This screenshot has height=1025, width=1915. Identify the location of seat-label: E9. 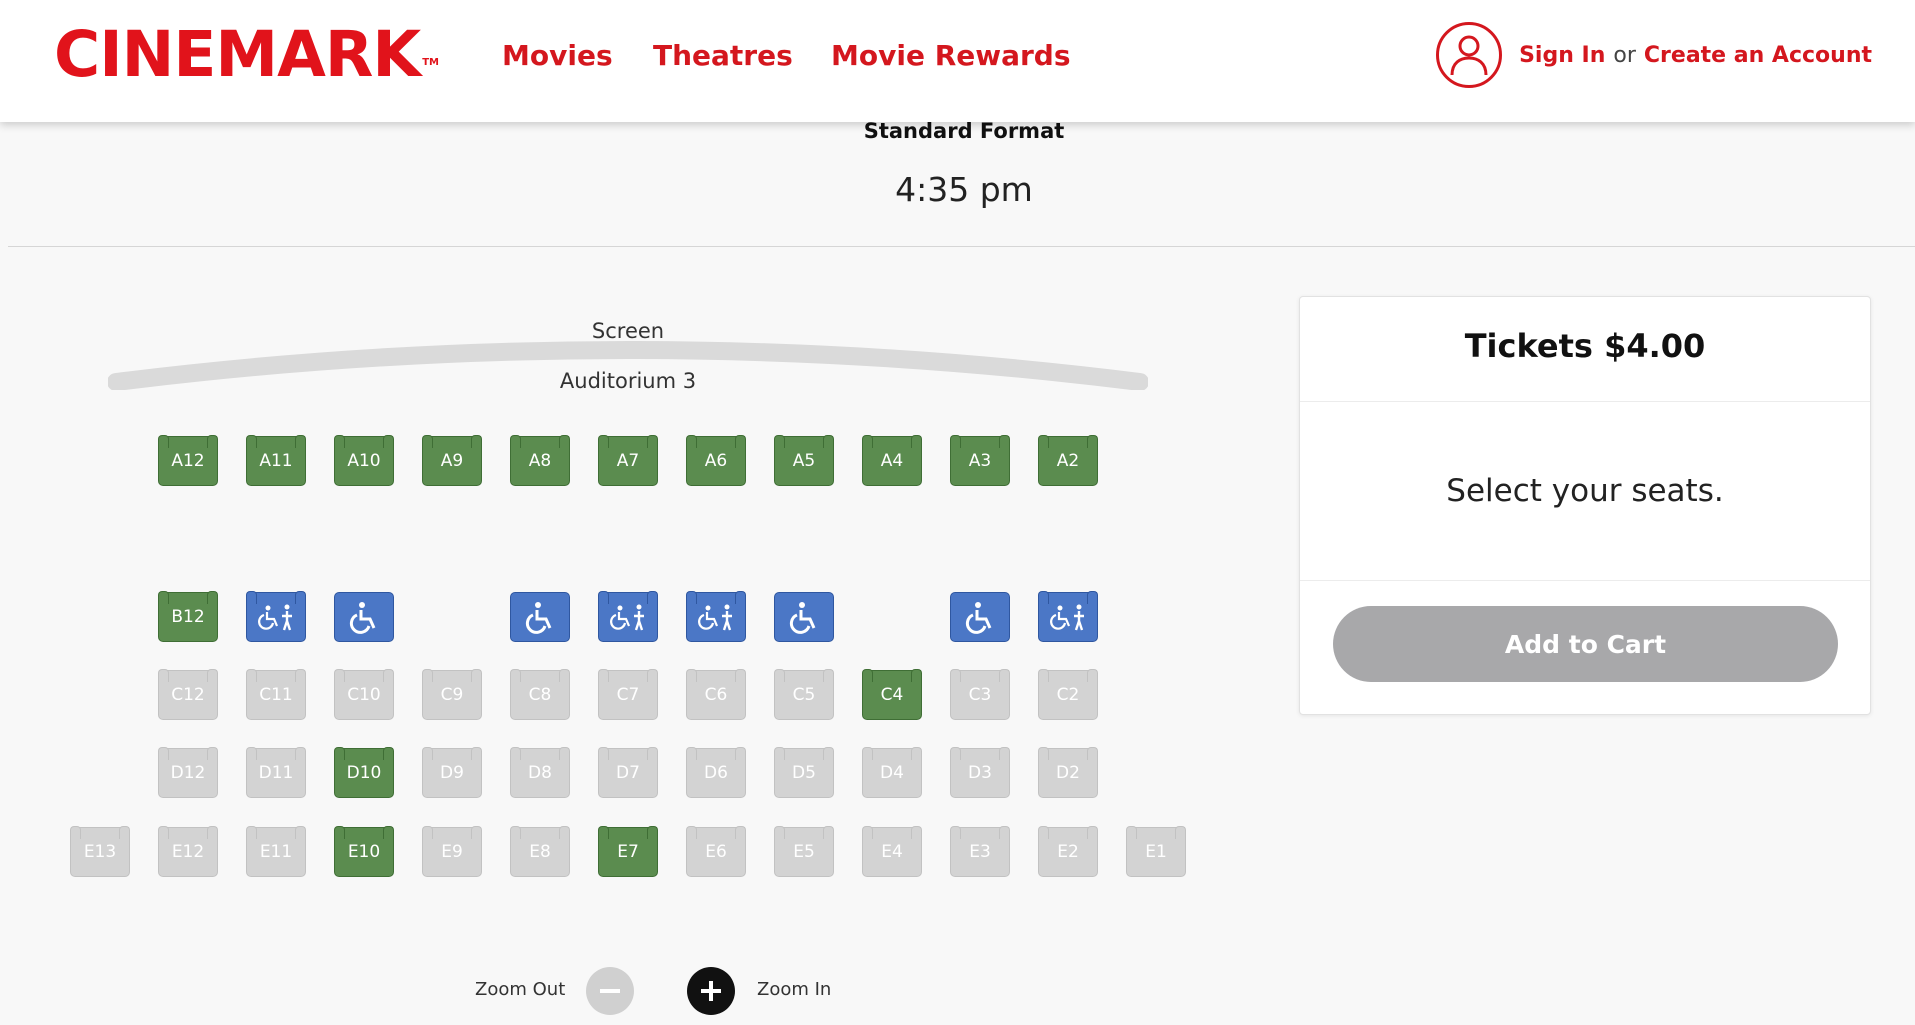
(452, 852).